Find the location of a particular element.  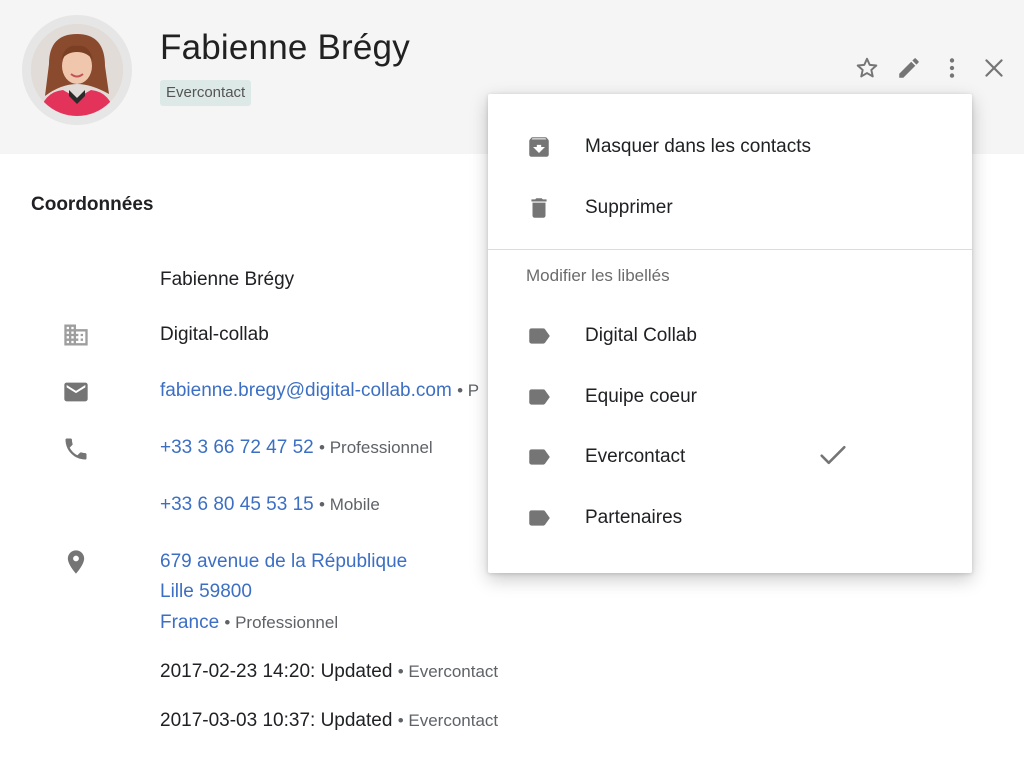

address-line3: France is located at coordinates (189, 622).